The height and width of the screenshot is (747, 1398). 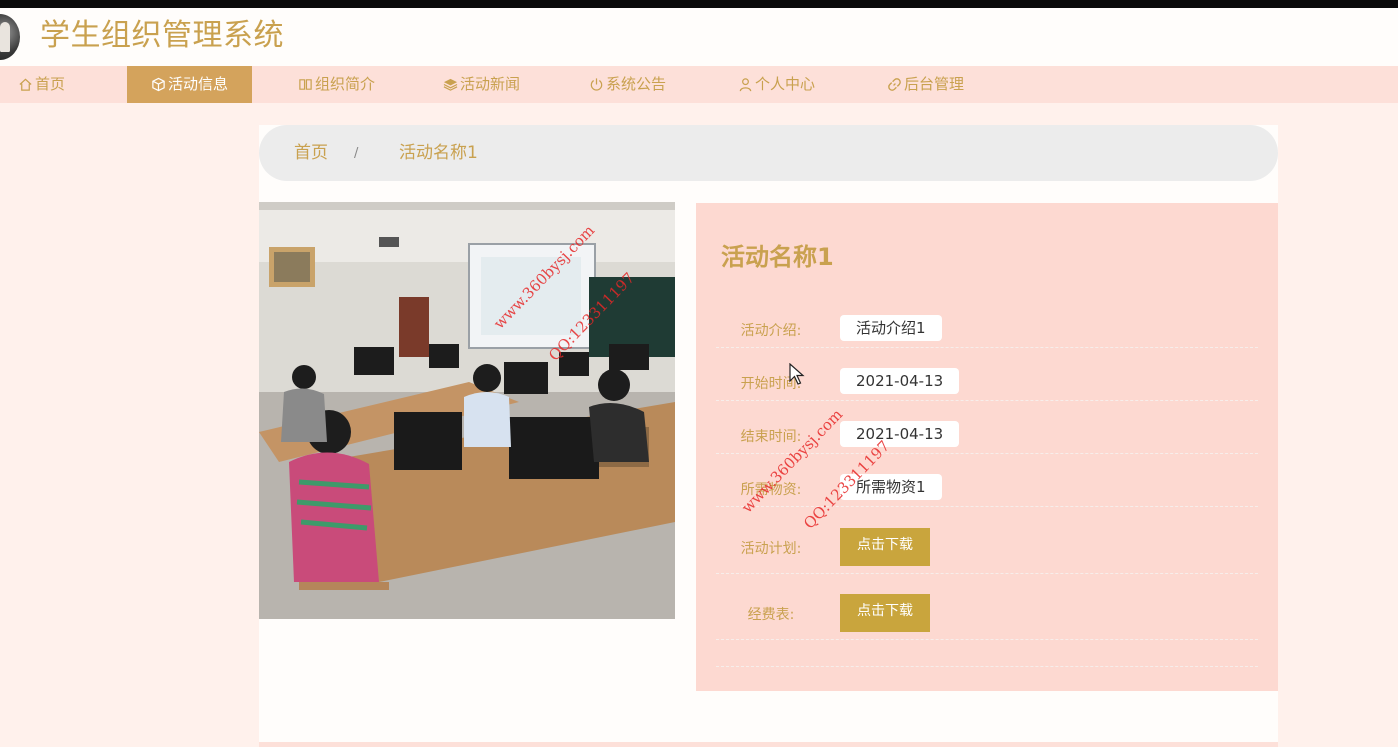 What do you see at coordinates (10, 37) in the screenshot?
I see `site-logo` at bounding box center [10, 37].